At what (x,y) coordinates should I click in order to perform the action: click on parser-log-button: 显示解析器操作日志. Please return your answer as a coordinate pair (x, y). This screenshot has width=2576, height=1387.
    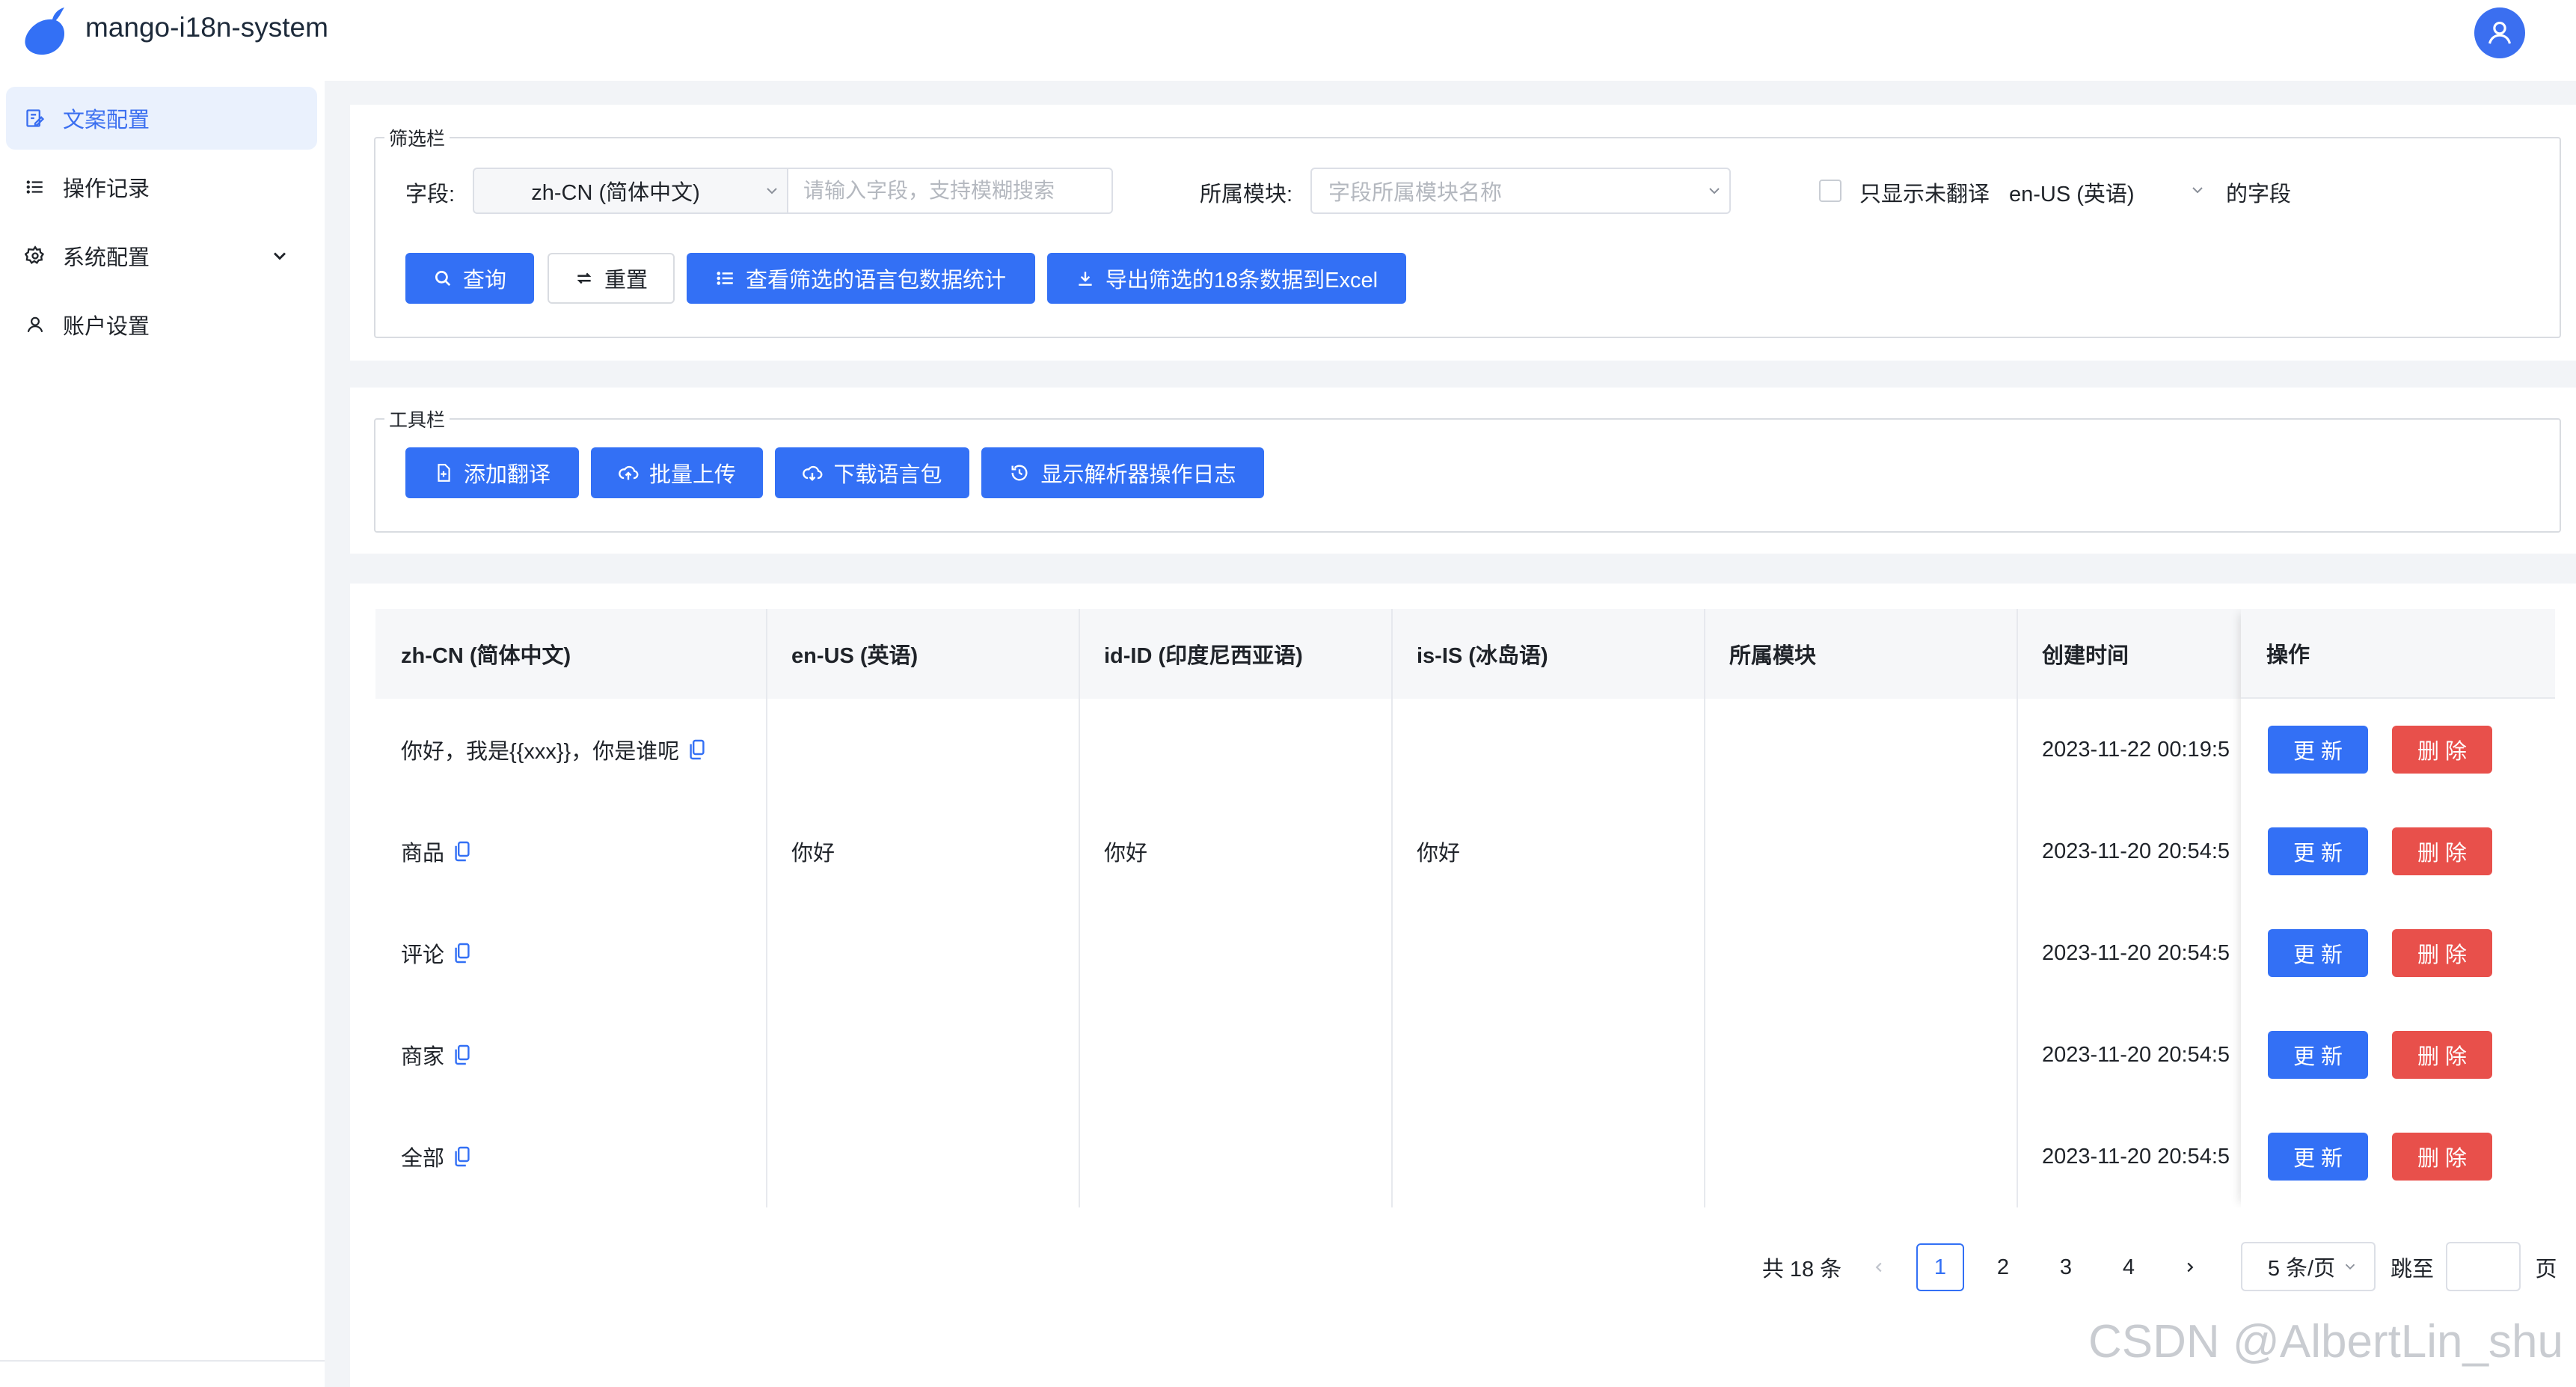
    Looking at the image, I should click on (1122, 473).